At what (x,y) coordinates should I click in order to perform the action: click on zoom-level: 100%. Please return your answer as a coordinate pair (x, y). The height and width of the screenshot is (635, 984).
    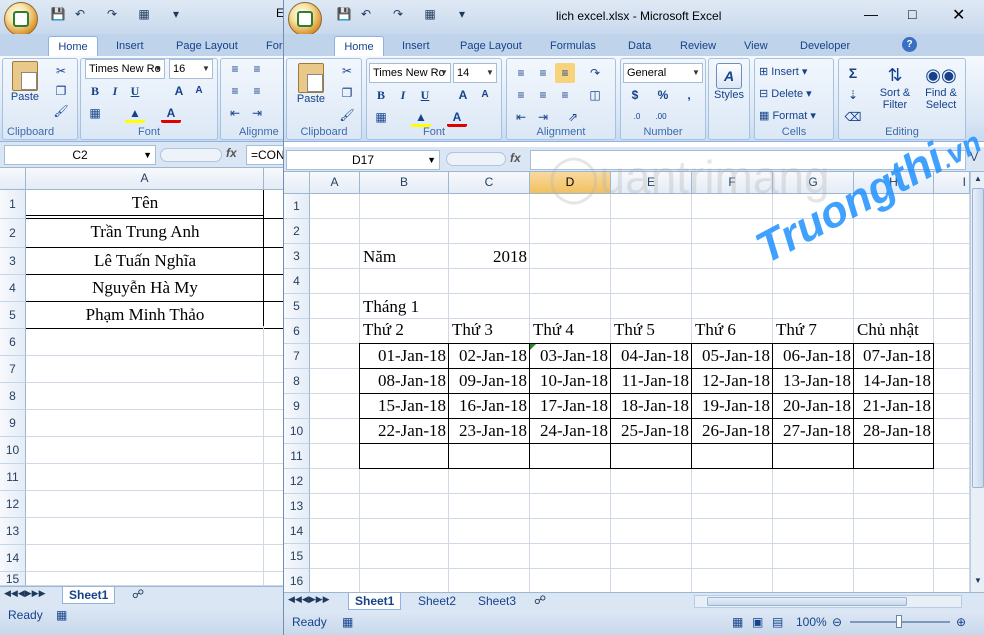
    Looking at the image, I should click on (811, 622).